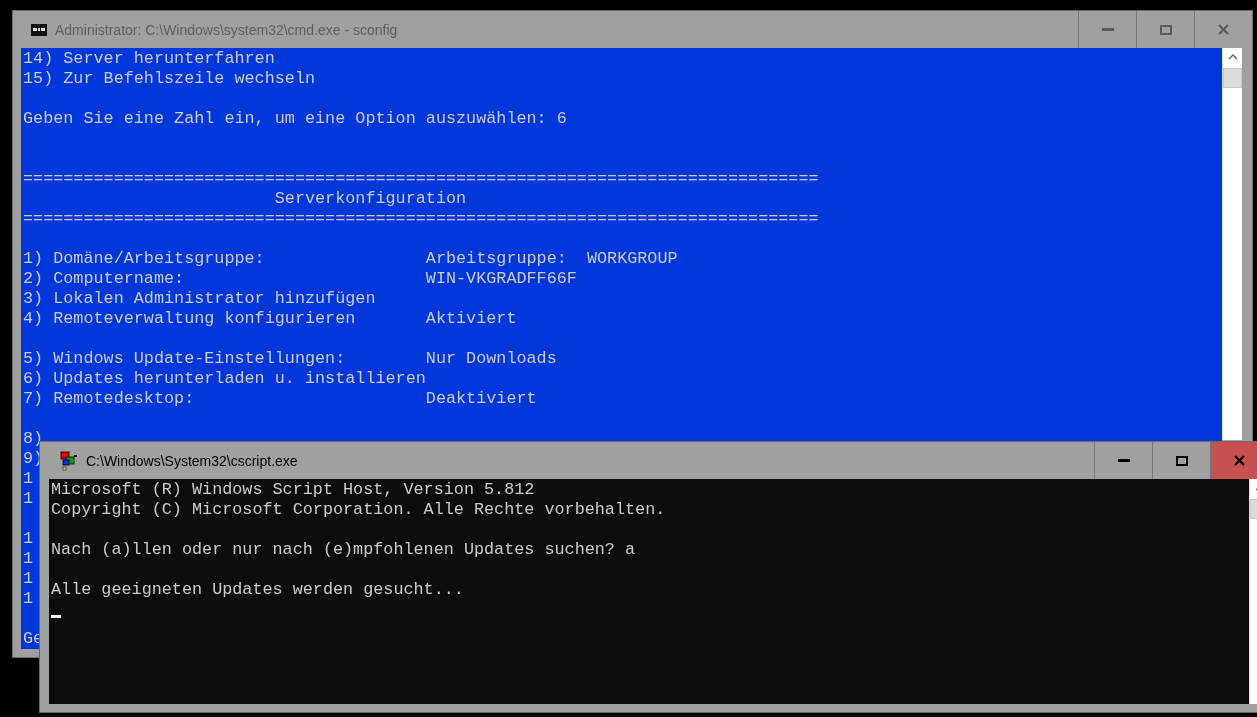 Image resolution: width=1257 pixels, height=717 pixels. I want to click on scrollbar-thumb, so click(1232, 78).